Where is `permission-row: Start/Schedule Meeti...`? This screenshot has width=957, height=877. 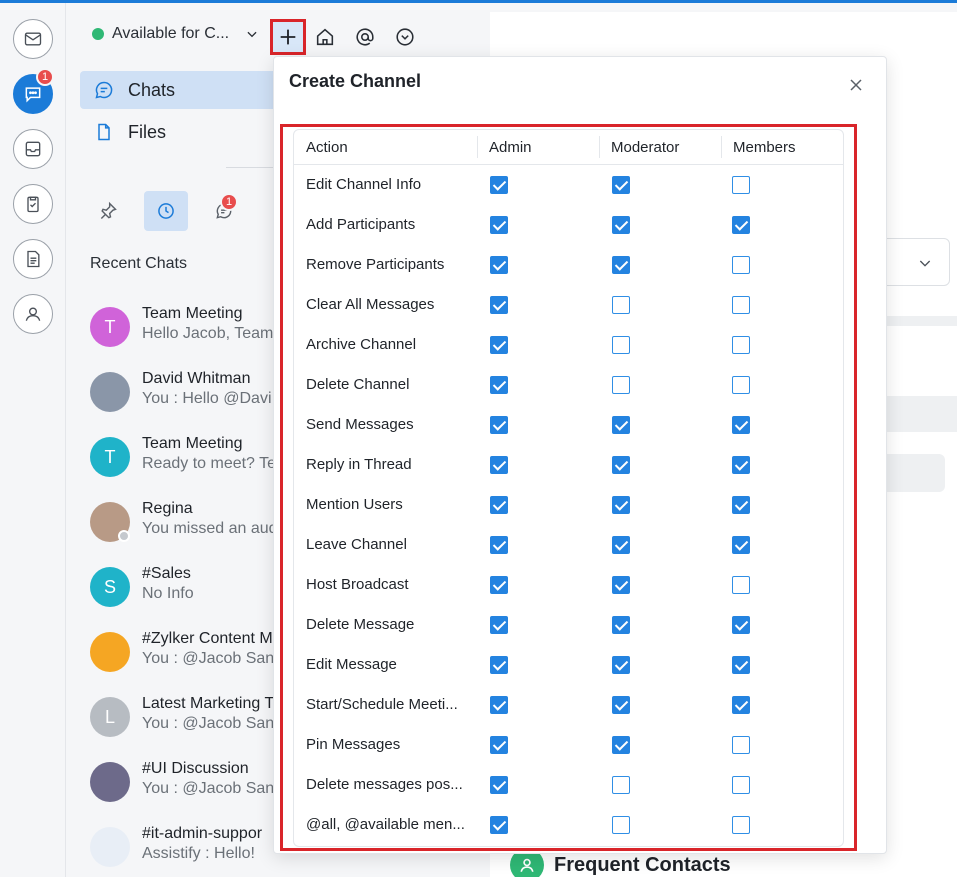
permission-row: Start/Schedule Meeti... is located at coordinates (568, 705).